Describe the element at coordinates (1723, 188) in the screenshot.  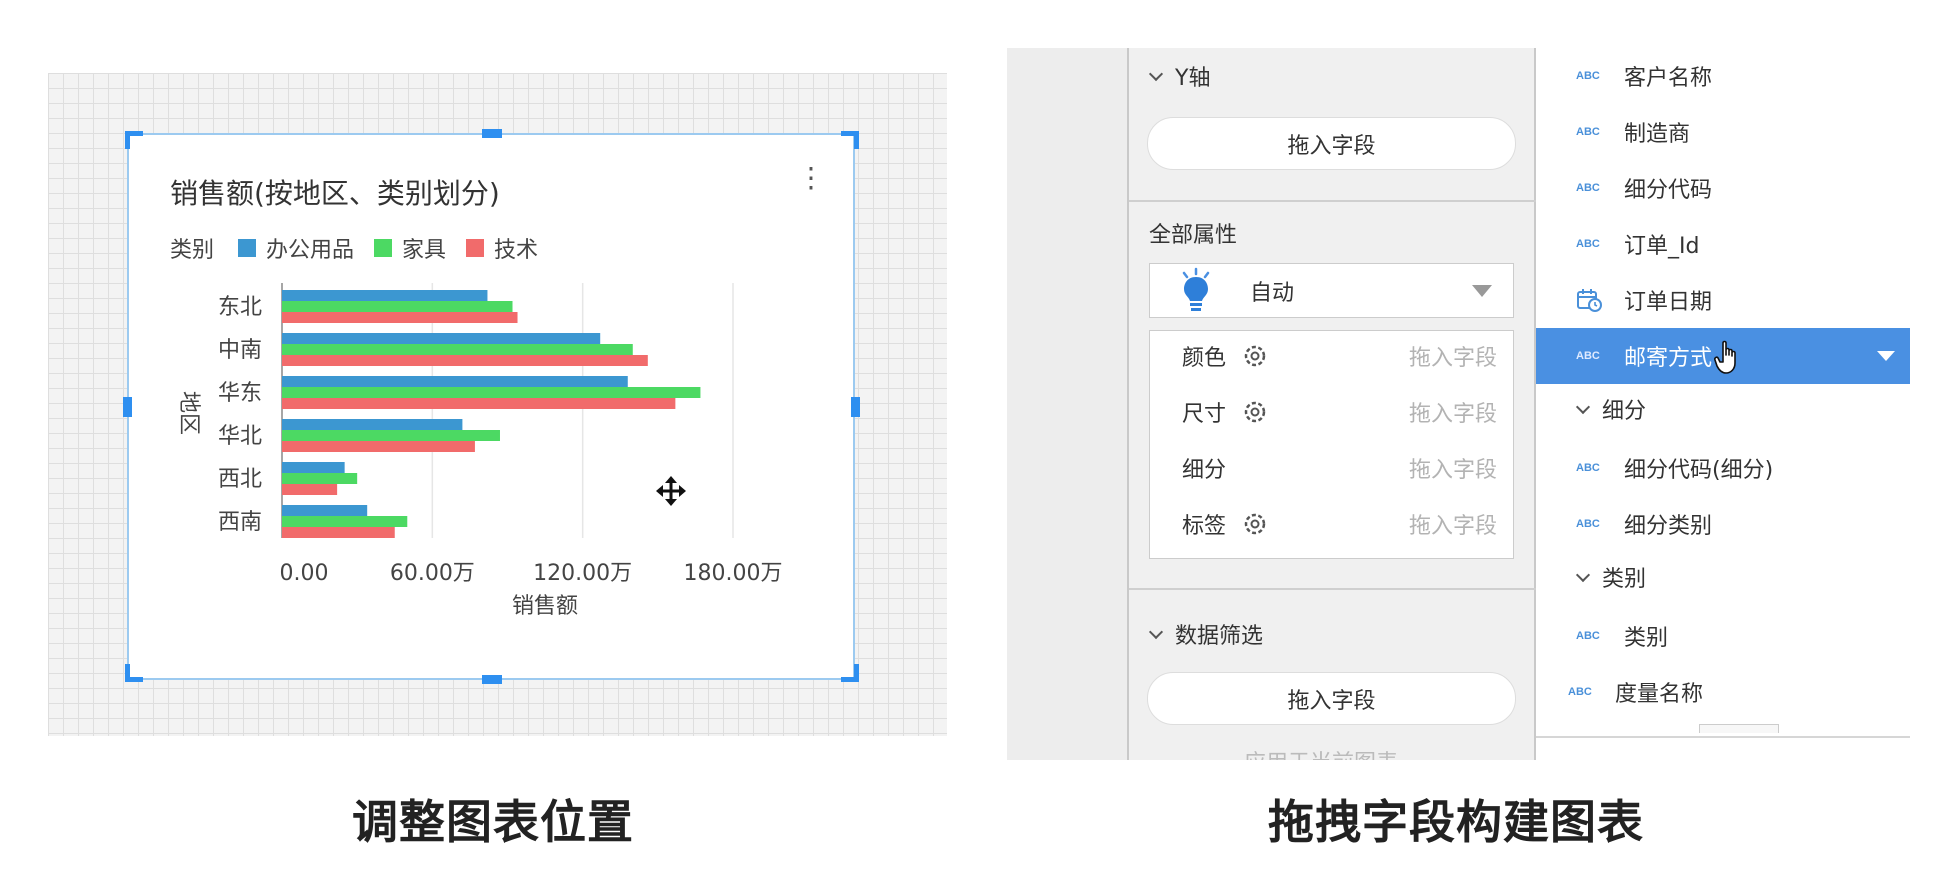
I see `field-item: ABC 细分代码` at that location.